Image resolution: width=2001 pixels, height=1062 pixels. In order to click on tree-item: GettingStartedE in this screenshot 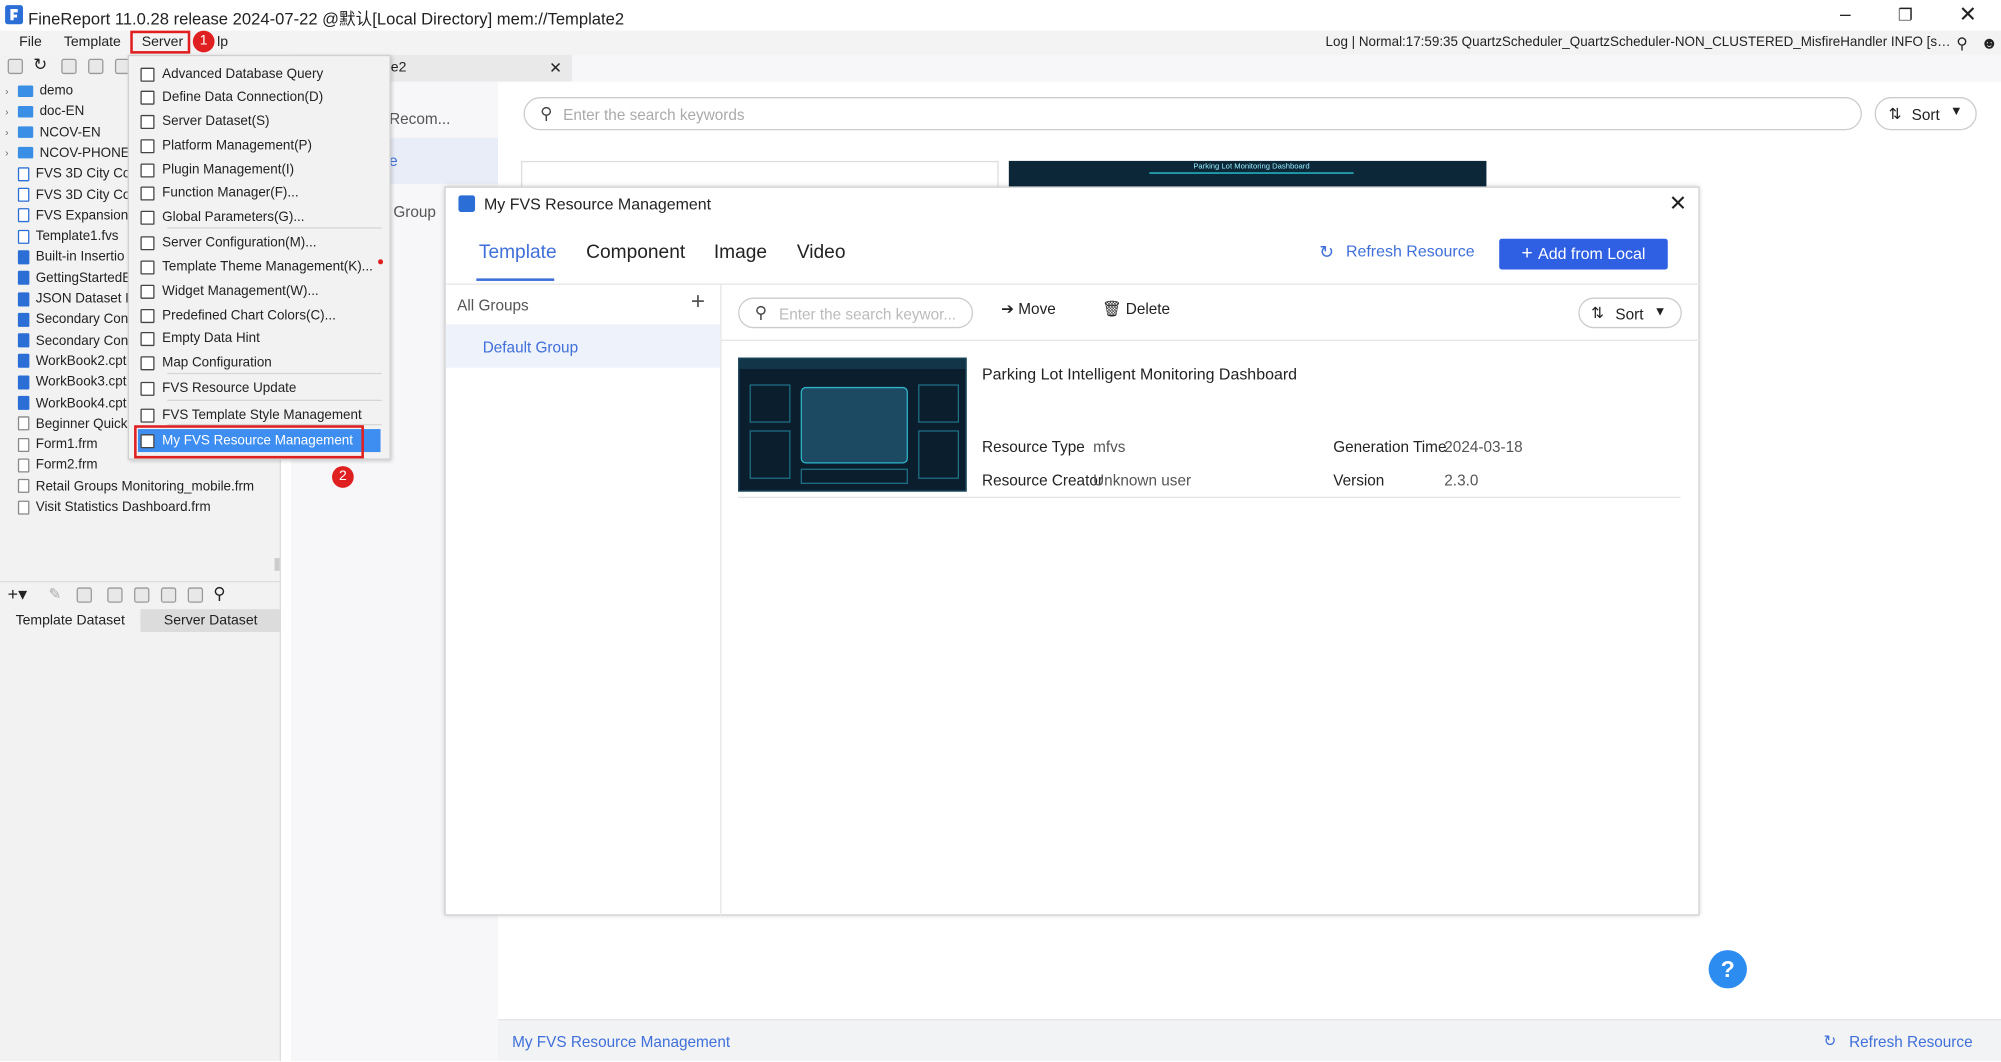, I will do `click(68, 278)`.